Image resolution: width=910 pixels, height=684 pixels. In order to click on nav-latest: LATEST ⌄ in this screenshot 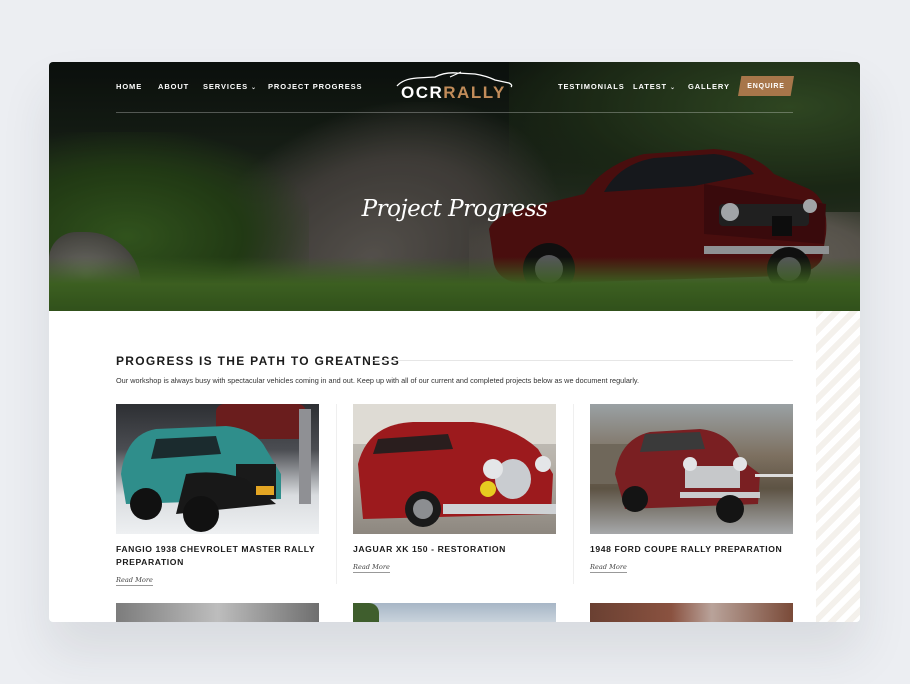, I will do `click(654, 86)`.